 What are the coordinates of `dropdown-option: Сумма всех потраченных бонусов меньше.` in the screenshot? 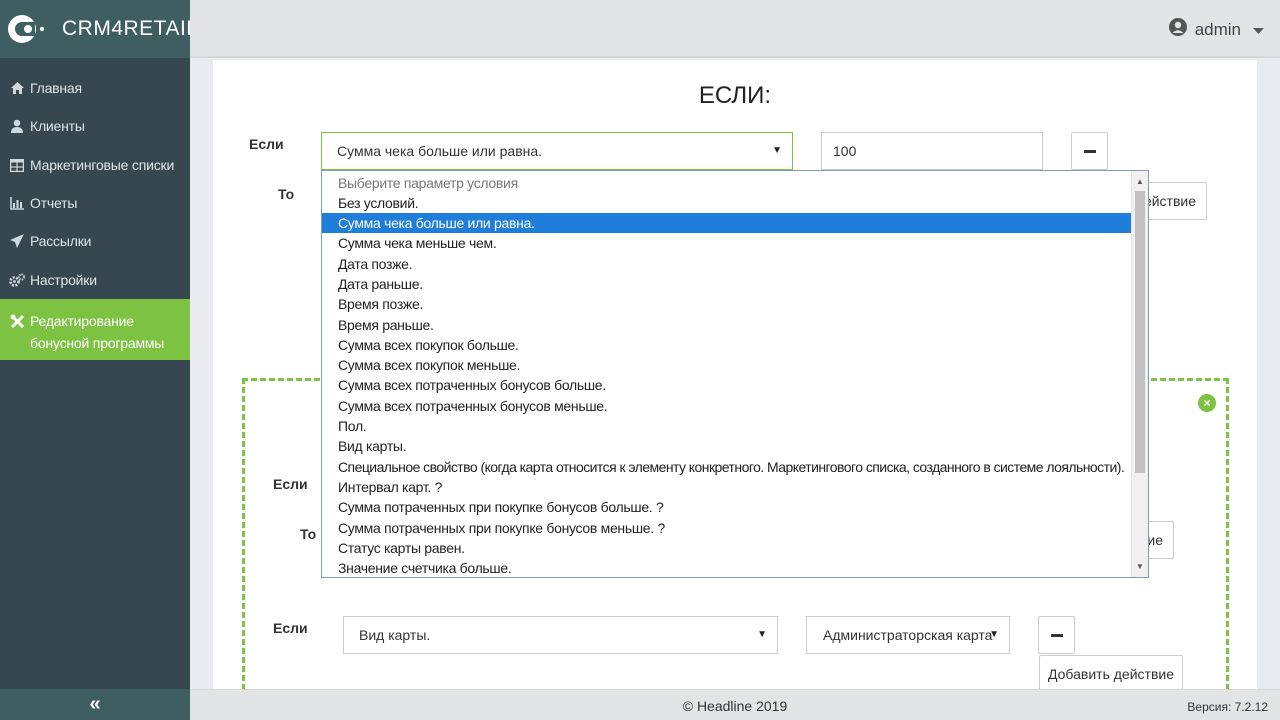 It's located at (727, 406).